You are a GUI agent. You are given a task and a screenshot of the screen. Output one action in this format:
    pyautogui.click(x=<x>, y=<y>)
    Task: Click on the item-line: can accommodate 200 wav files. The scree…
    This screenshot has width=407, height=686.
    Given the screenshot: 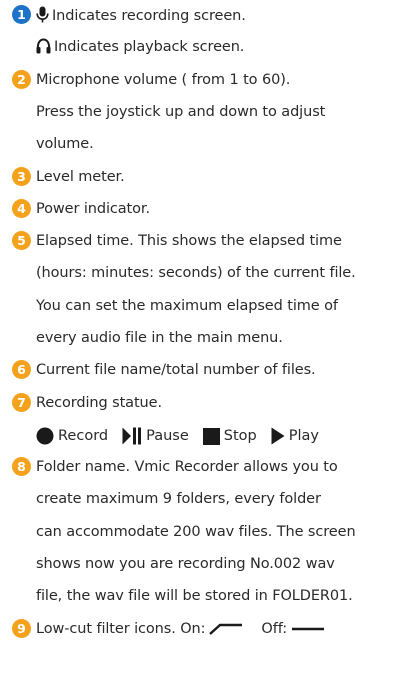 What is the action you would take?
    pyautogui.click(x=196, y=532)
    